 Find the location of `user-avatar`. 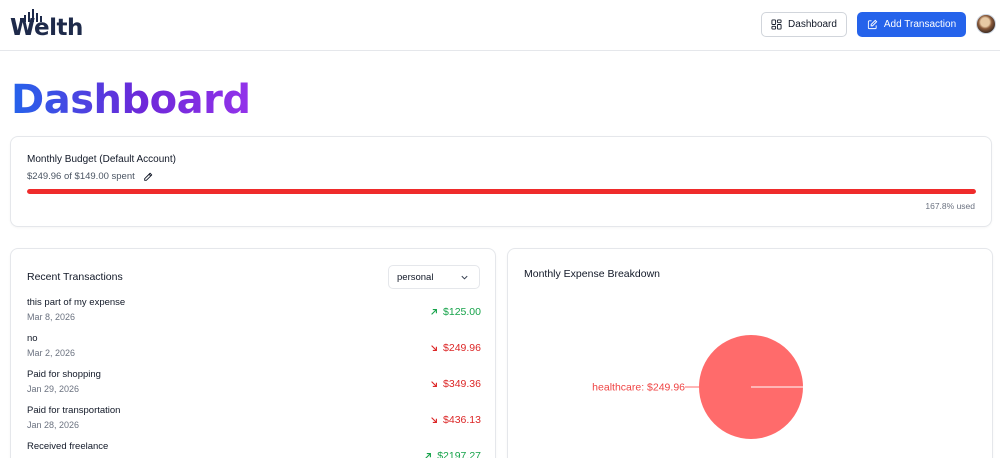

user-avatar is located at coordinates (986, 24).